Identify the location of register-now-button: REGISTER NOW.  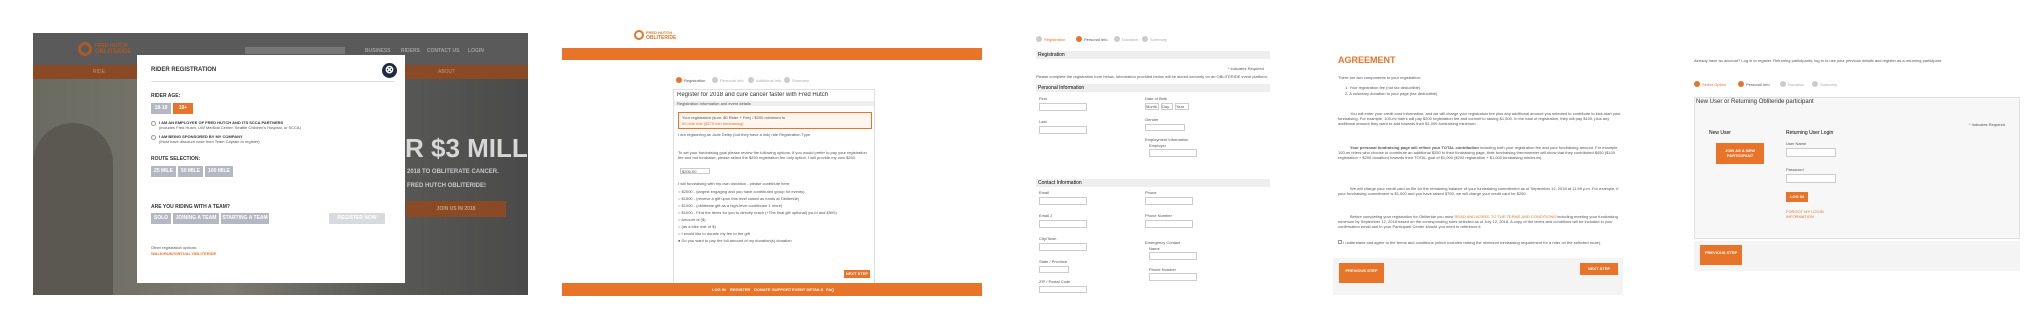
(357, 218).